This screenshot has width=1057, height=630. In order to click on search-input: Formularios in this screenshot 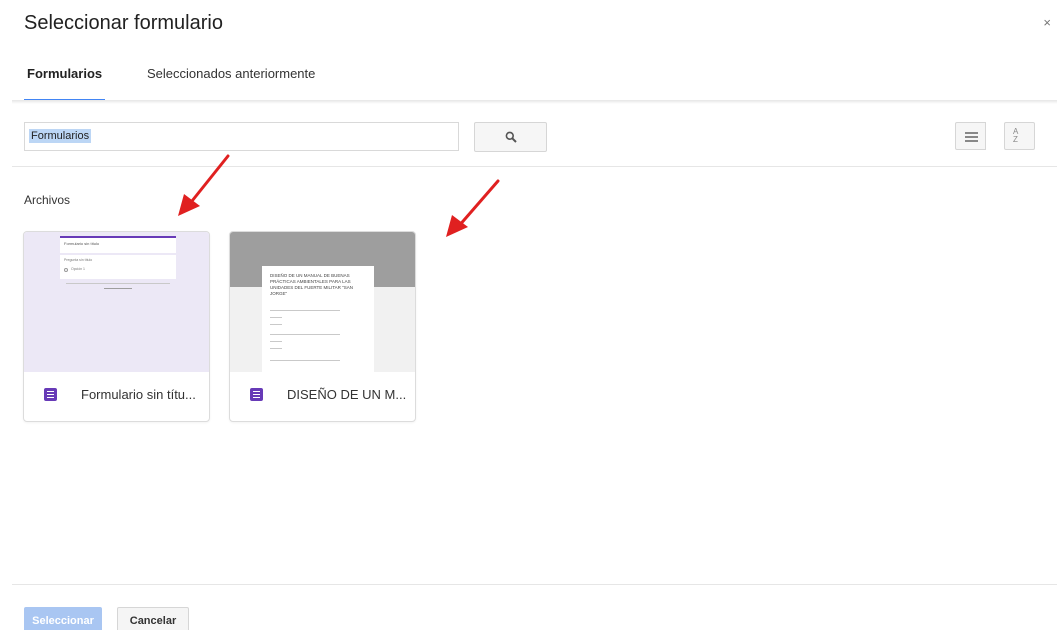, I will do `click(241, 136)`.